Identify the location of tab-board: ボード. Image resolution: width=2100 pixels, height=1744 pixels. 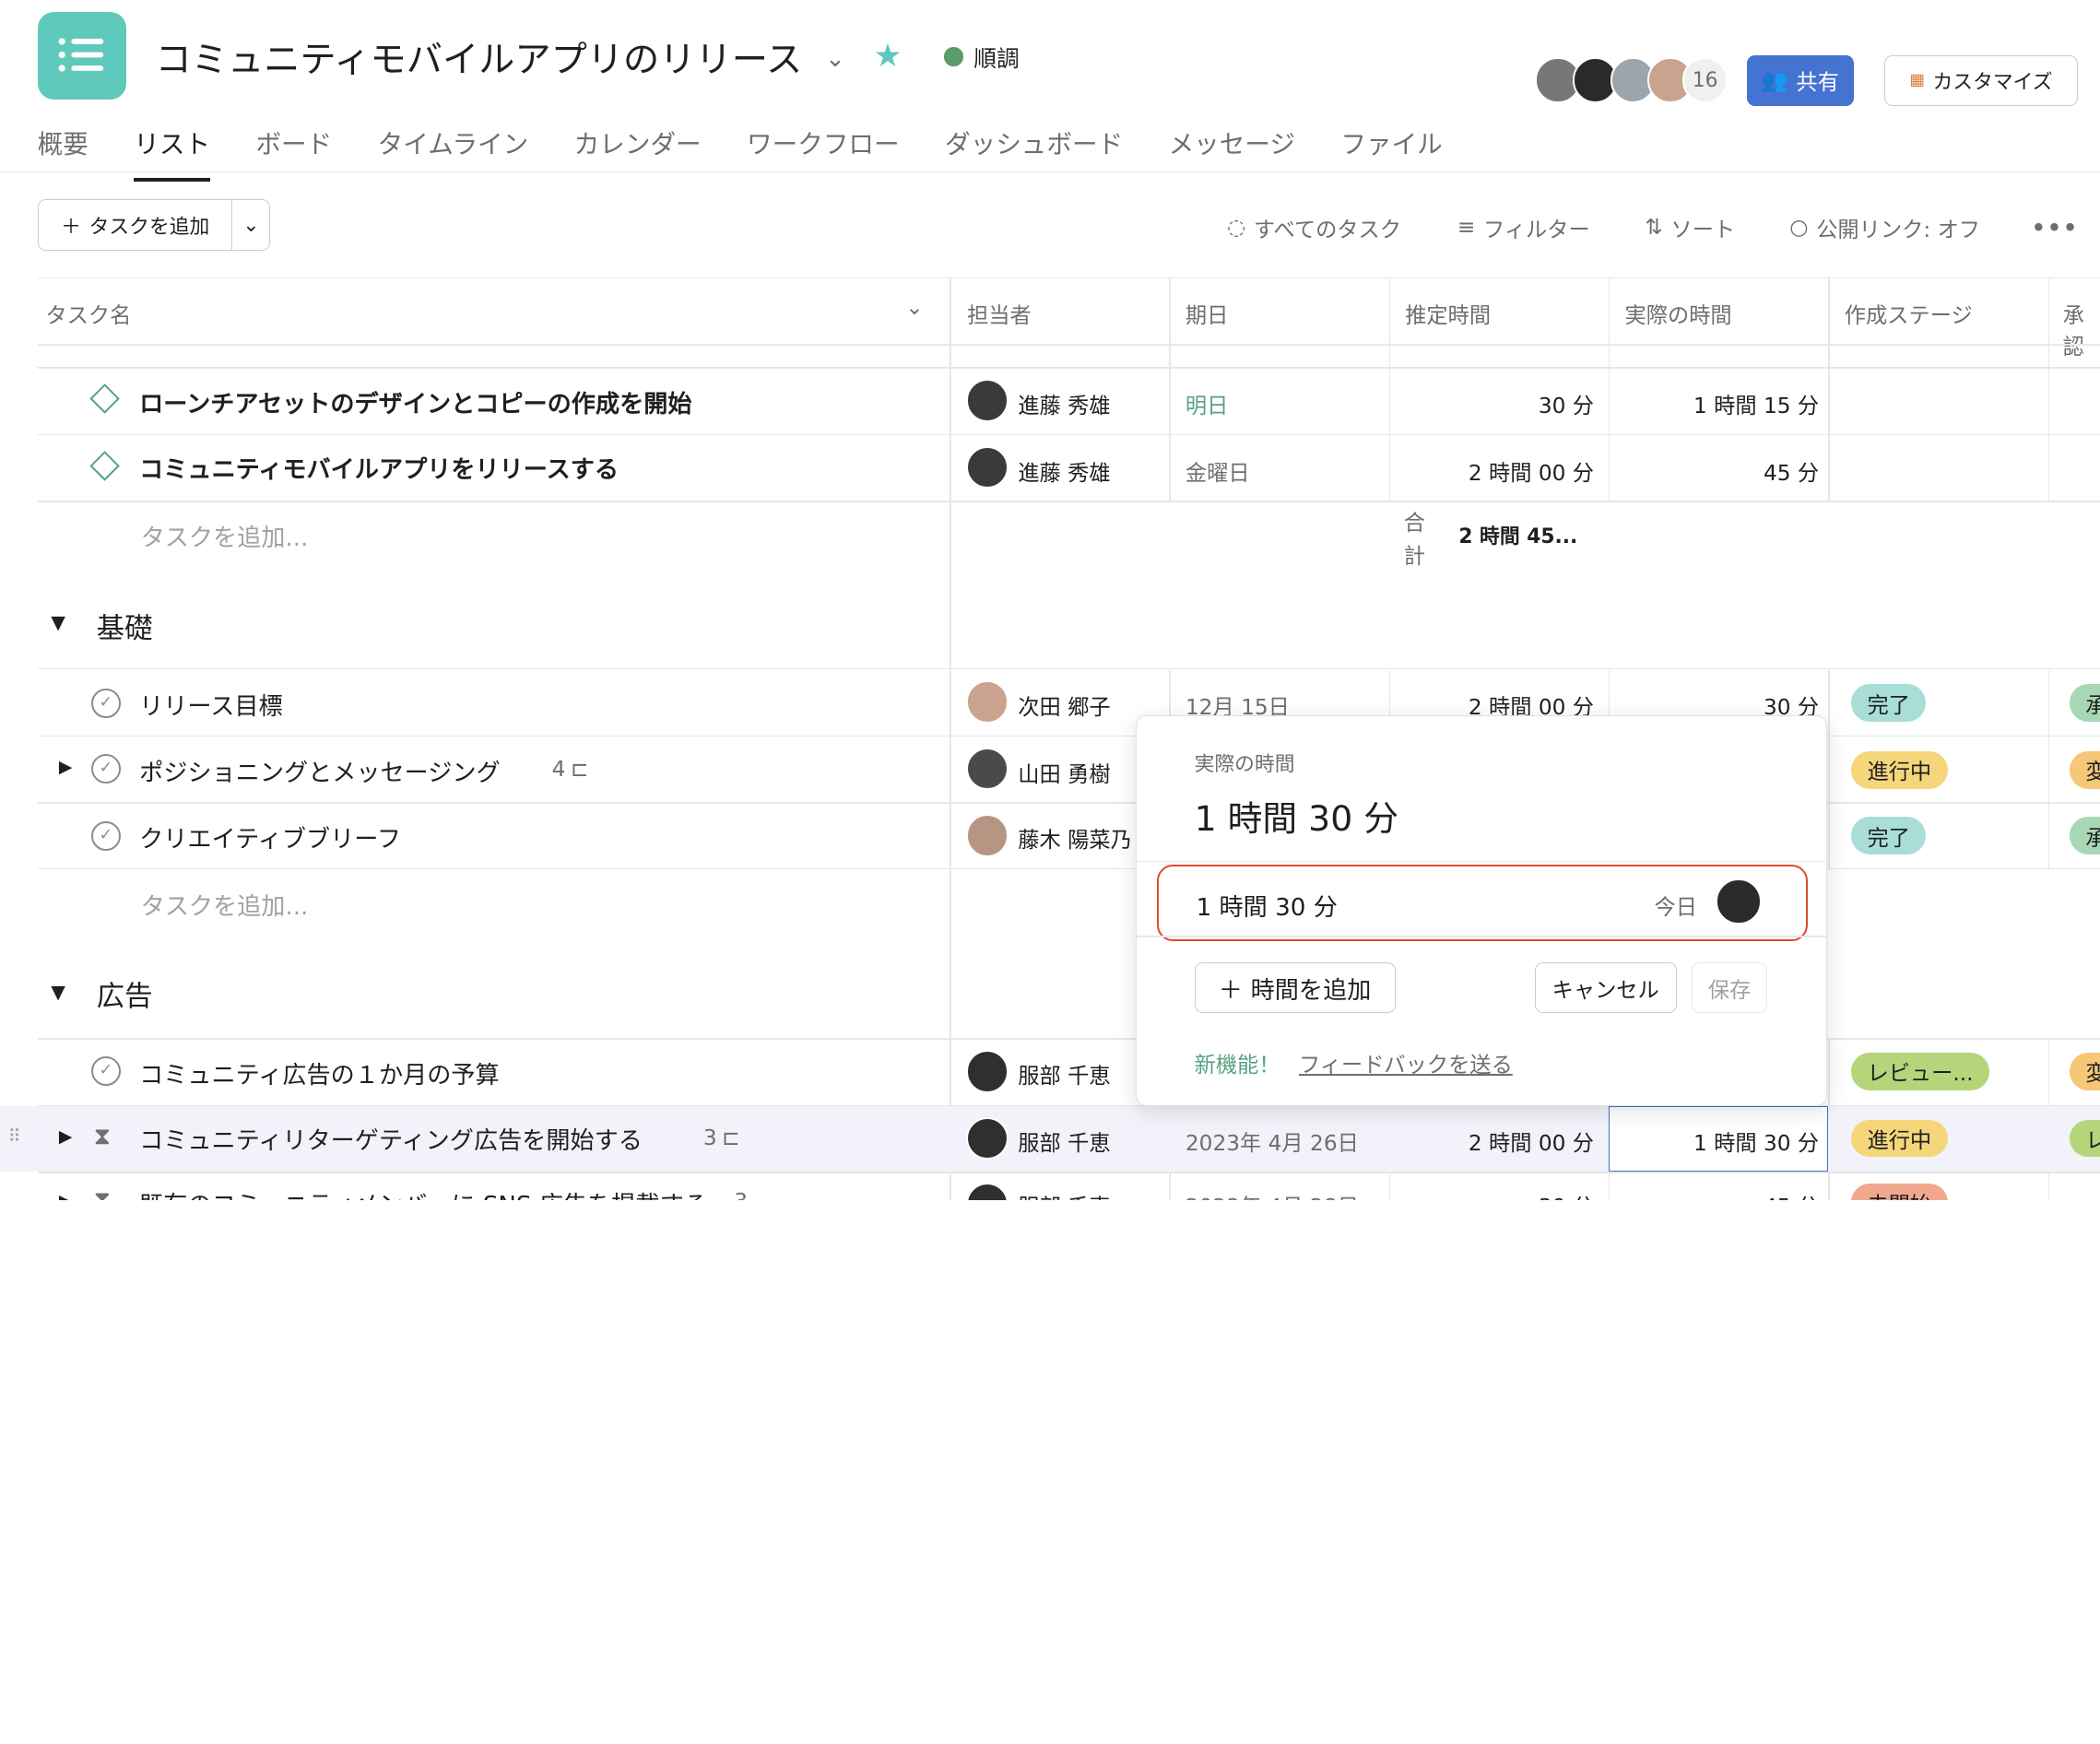
(294, 149).